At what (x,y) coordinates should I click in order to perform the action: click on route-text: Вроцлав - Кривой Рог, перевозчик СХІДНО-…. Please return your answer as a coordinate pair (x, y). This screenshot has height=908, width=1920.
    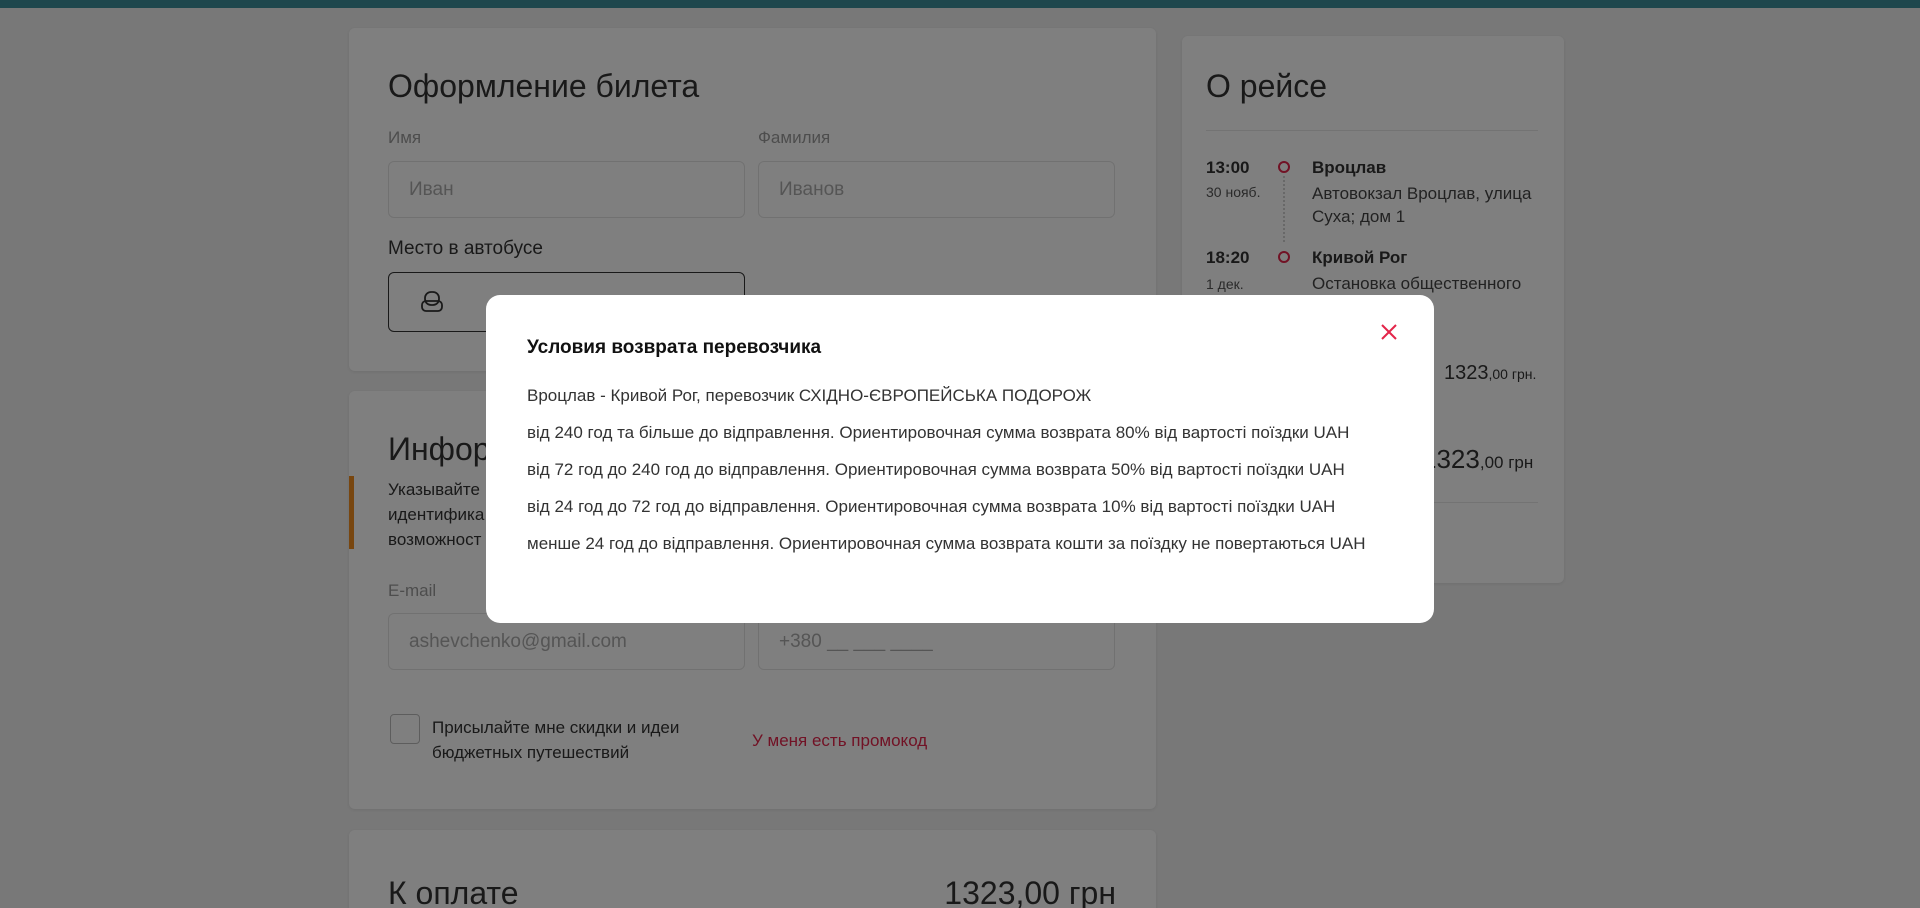
    Looking at the image, I should click on (809, 395).